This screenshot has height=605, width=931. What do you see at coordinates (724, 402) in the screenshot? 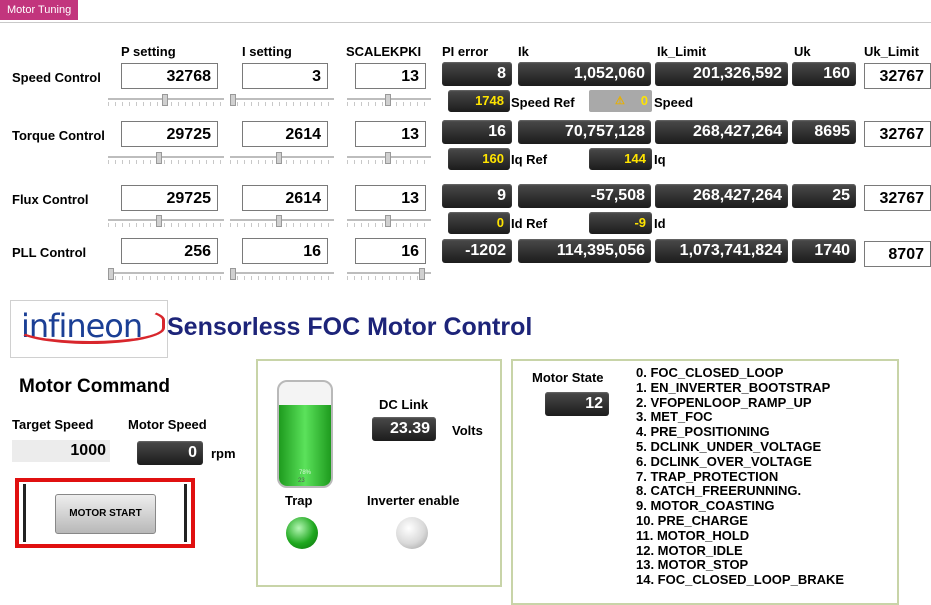
I see `state-item: 2. VFOPENLOOP_RAMP_UP` at bounding box center [724, 402].